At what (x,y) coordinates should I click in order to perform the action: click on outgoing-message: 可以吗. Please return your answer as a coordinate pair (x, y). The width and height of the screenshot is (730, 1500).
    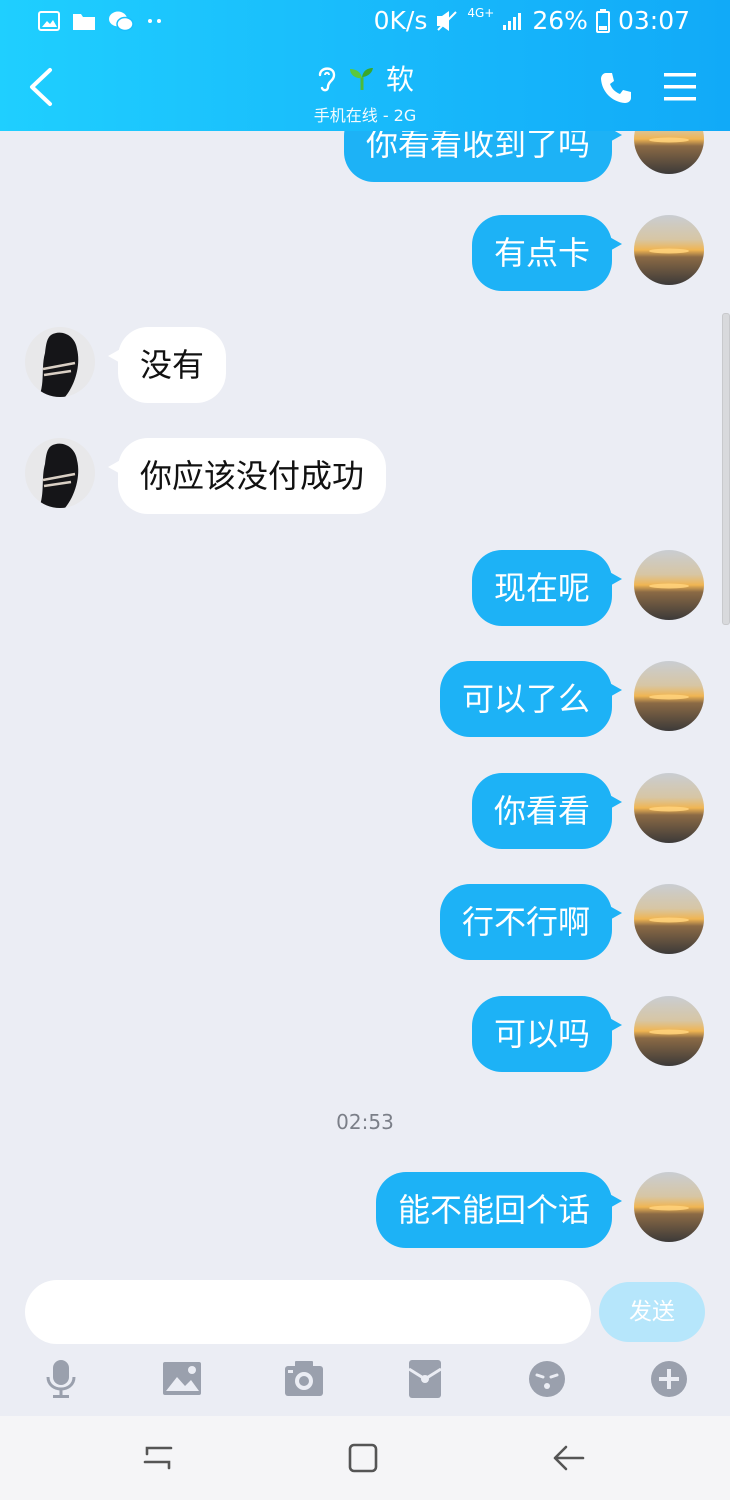
    Looking at the image, I should click on (547, 1034).